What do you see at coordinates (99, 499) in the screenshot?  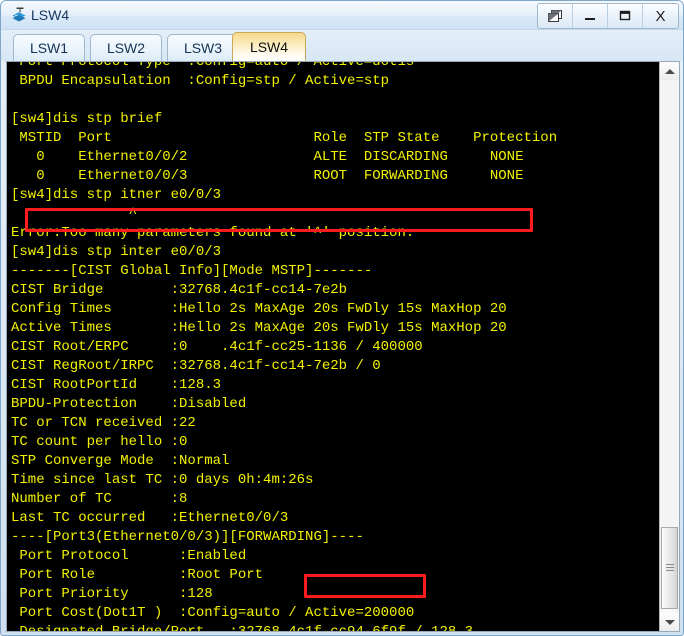 I see `terminal-line: Number of TC :8` at bounding box center [99, 499].